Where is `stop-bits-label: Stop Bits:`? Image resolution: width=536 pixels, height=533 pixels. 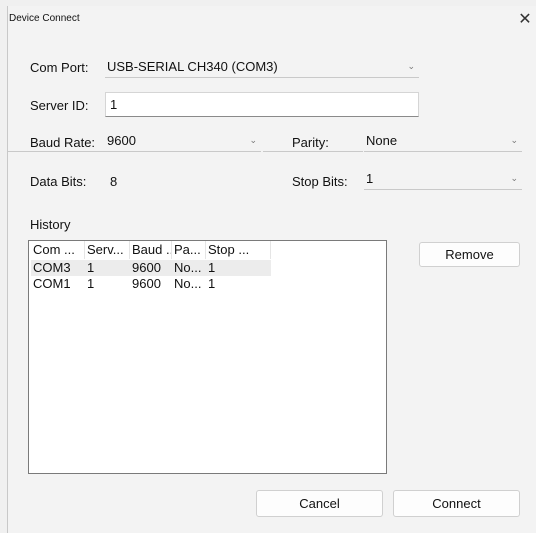 stop-bits-label: Stop Bits: is located at coordinates (320, 181).